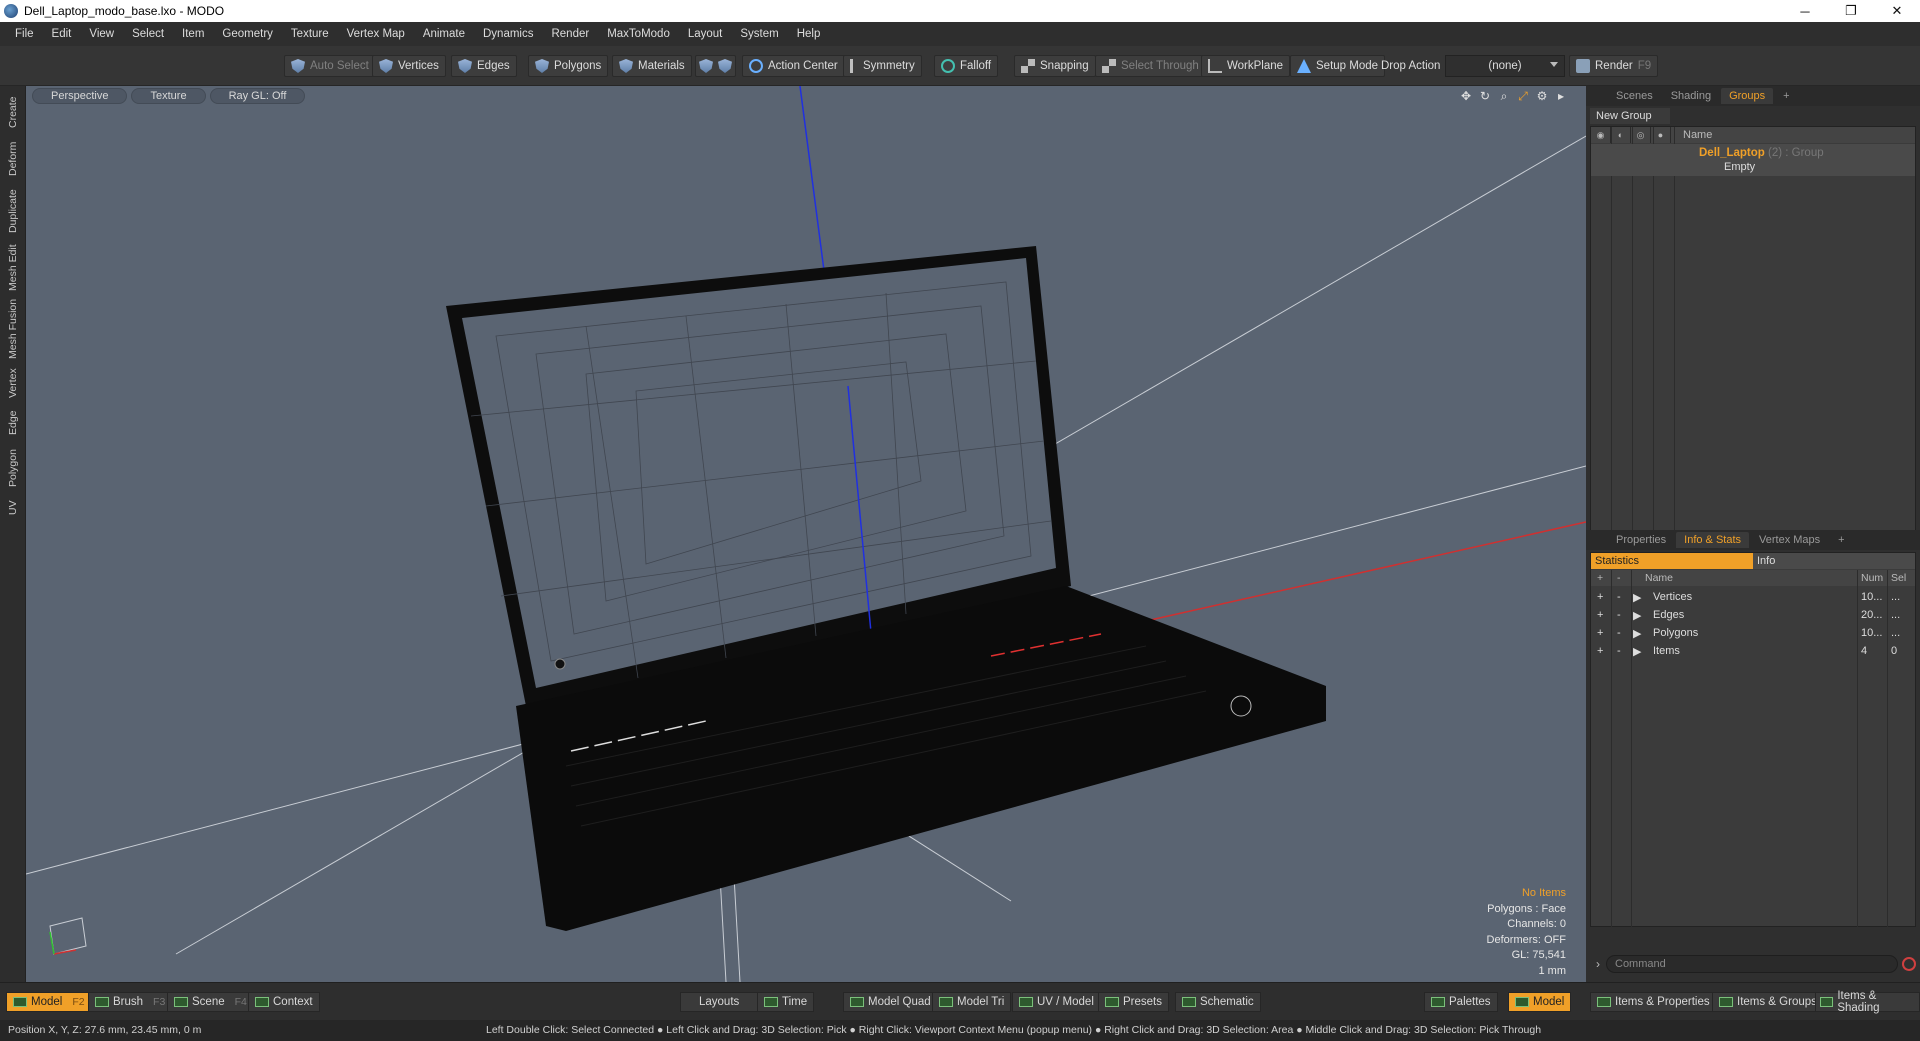 The height and width of the screenshot is (1041, 1920). What do you see at coordinates (568, 66) in the screenshot?
I see `polygons-mode-button: Polygons` at bounding box center [568, 66].